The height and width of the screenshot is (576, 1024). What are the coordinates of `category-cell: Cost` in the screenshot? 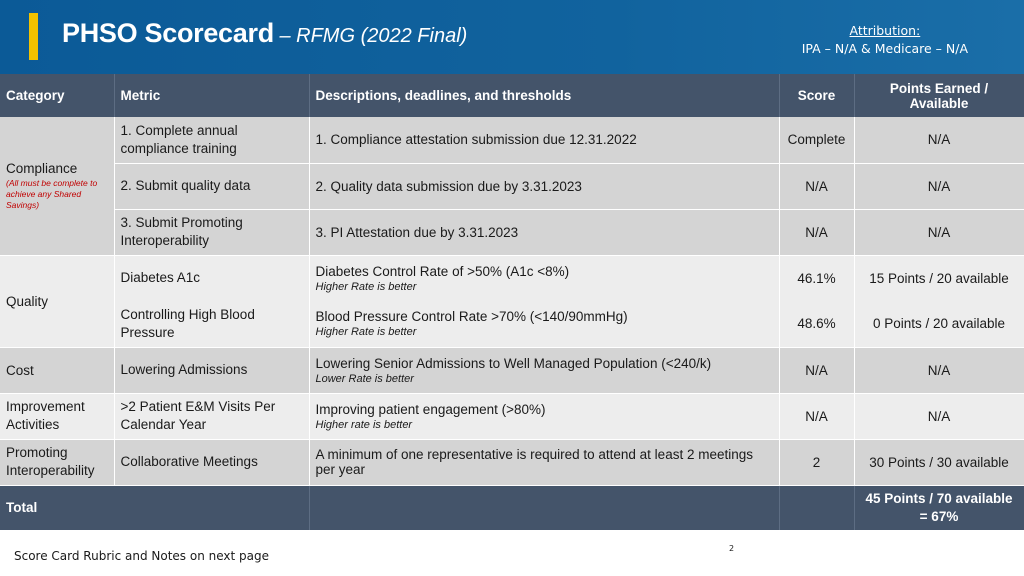 It's located at (57, 369).